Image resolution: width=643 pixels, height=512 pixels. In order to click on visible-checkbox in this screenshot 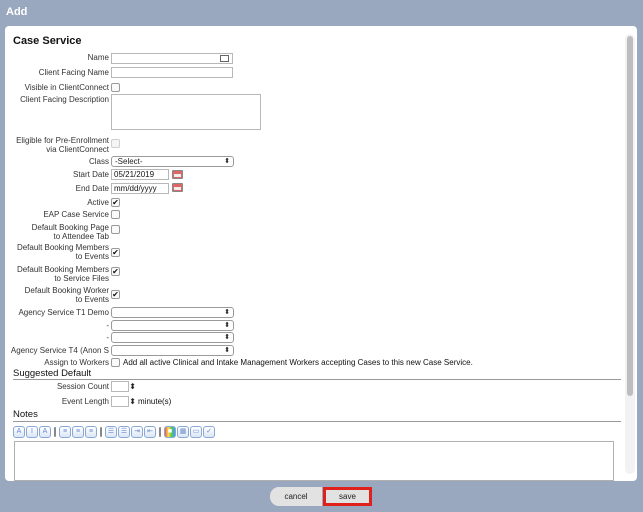, I will do `click(115, 87)`.